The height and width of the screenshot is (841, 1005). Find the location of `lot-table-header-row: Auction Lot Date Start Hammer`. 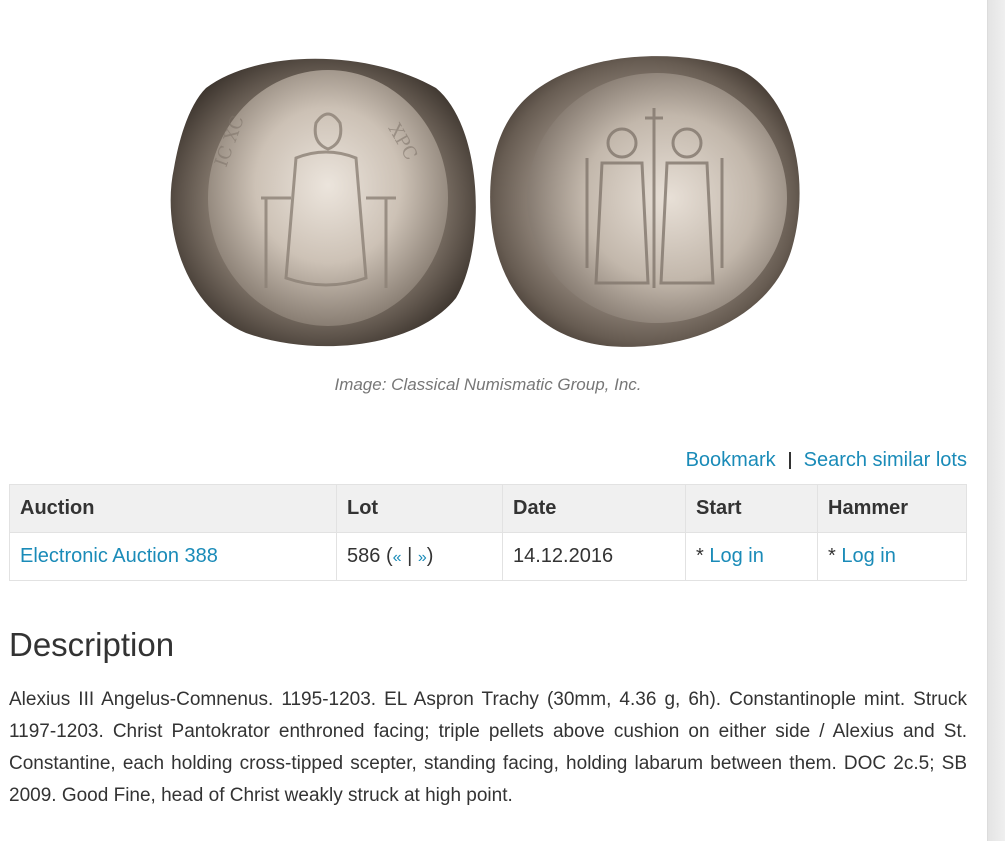

lot-table-header-row: Auction Lot Date Start Hammer is located at coordinates (488, 508).